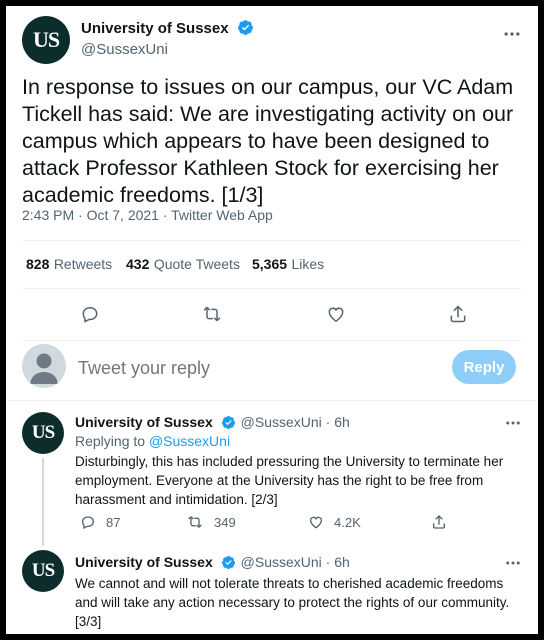 The height and width of the screenshot is (640, 544). I want to click on author-name-row: University of Sussex, so click(167, 30).